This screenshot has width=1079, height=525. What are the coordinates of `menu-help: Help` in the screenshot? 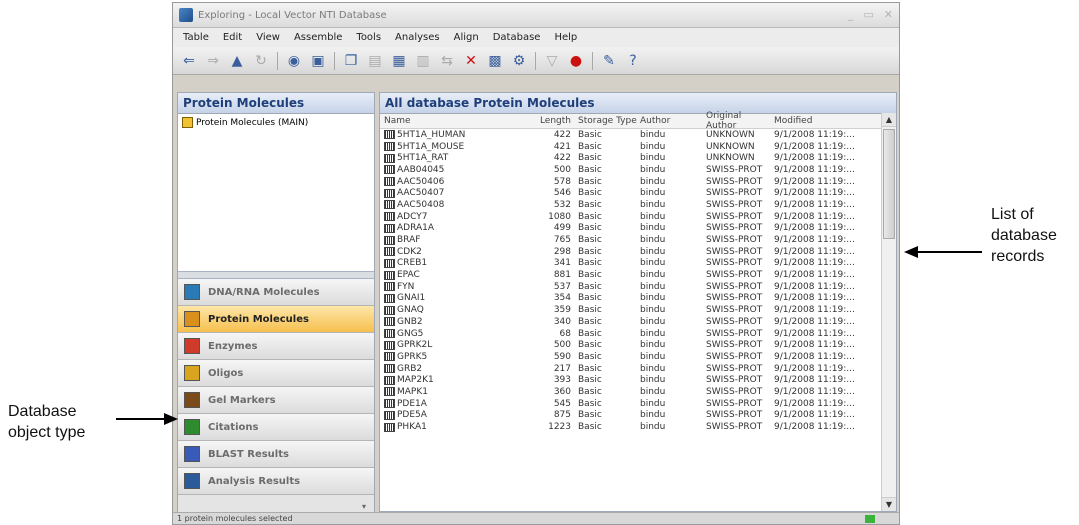 It's located at (565, 37).